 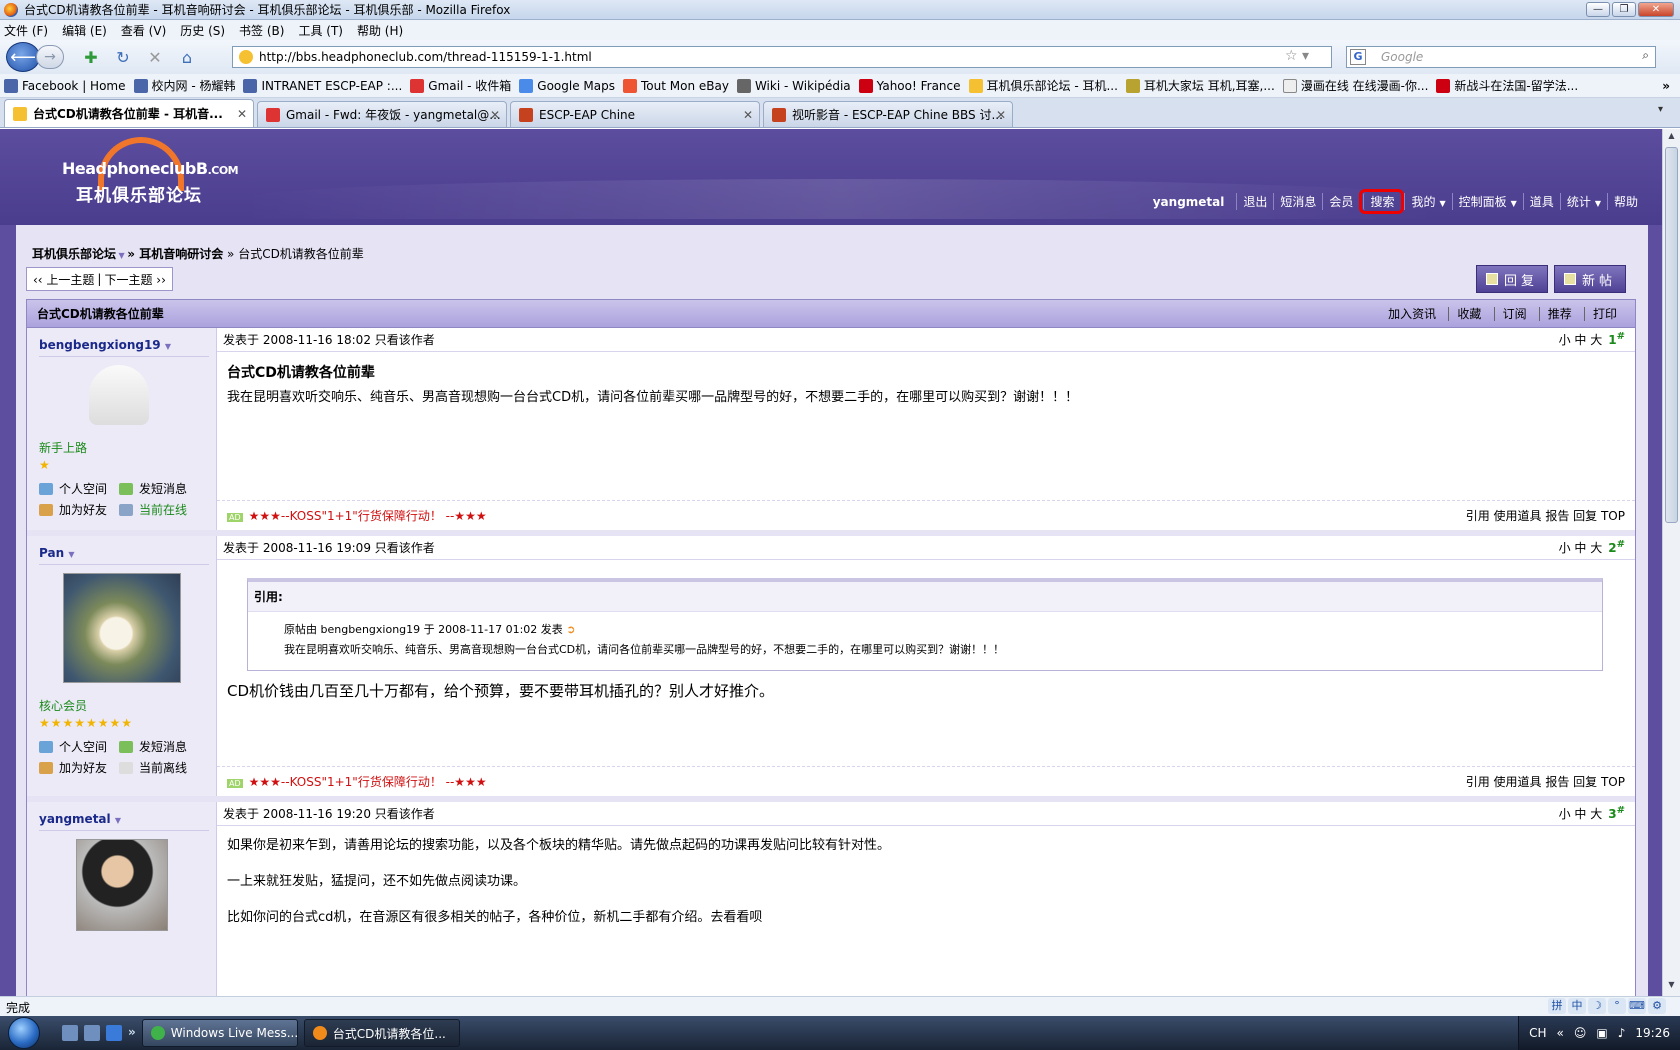 What do you see at coordinates (1537, 1033) in the screenshot?
I see `language-indicator: CH` at bounding box center [1537, 1033].